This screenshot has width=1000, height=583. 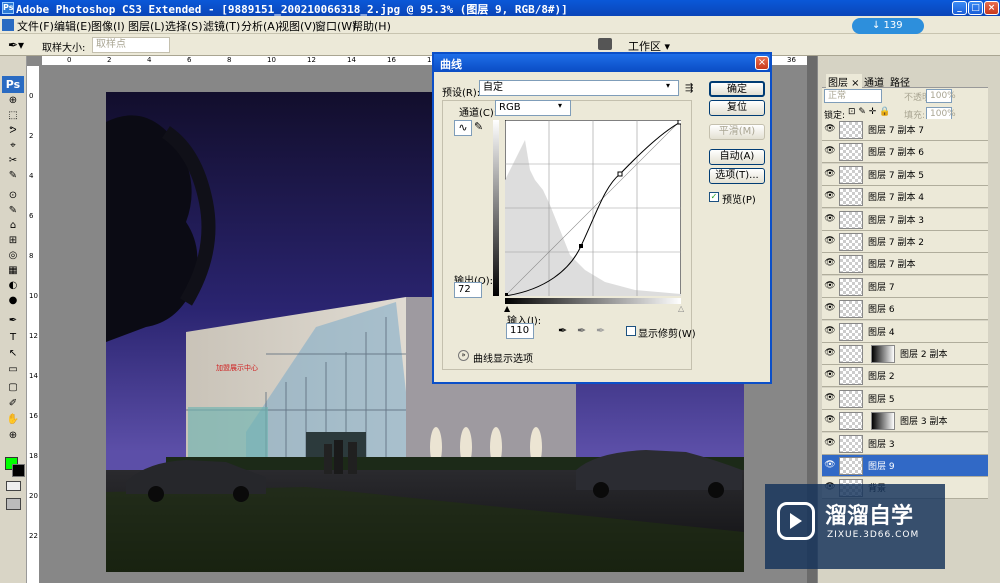 I want to click on close-button: ×, so click(x=991, y=8).